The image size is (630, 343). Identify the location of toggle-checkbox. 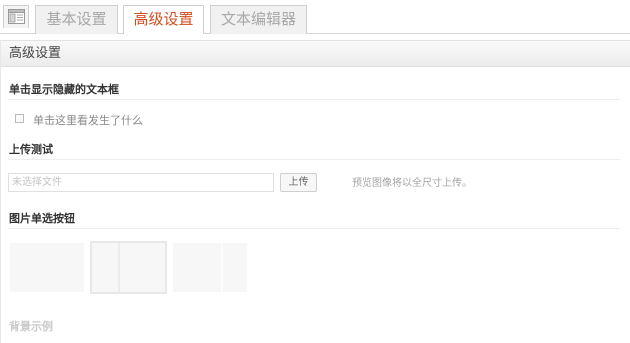
(19, 118).